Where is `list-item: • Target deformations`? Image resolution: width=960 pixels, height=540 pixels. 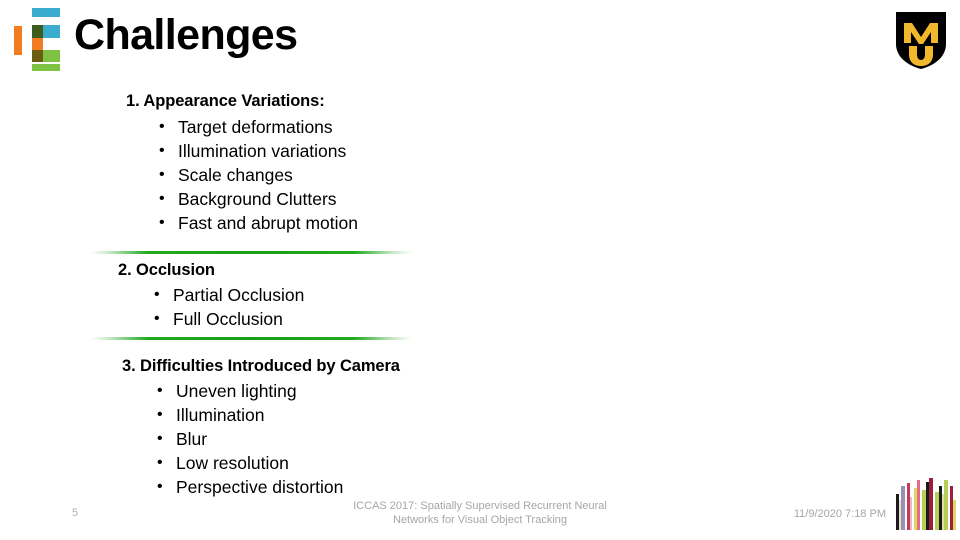 list-item: • Target deformations is located at coordinates (257, 127).